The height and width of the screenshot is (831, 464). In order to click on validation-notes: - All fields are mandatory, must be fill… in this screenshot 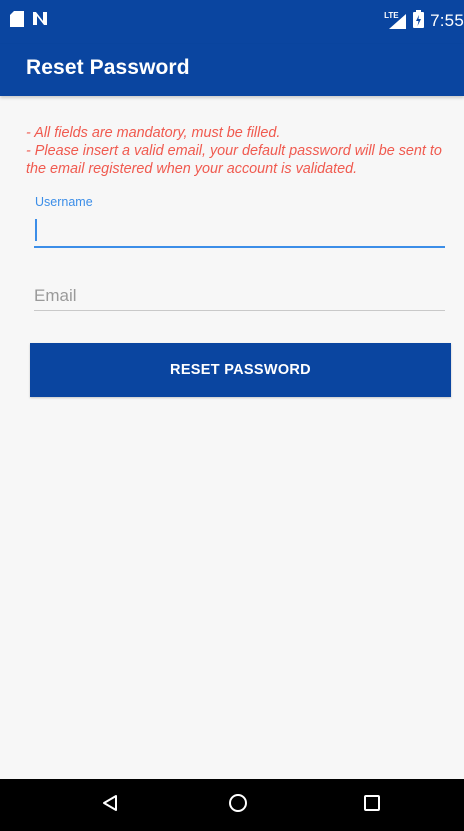, I will do `click(241, 151)`.